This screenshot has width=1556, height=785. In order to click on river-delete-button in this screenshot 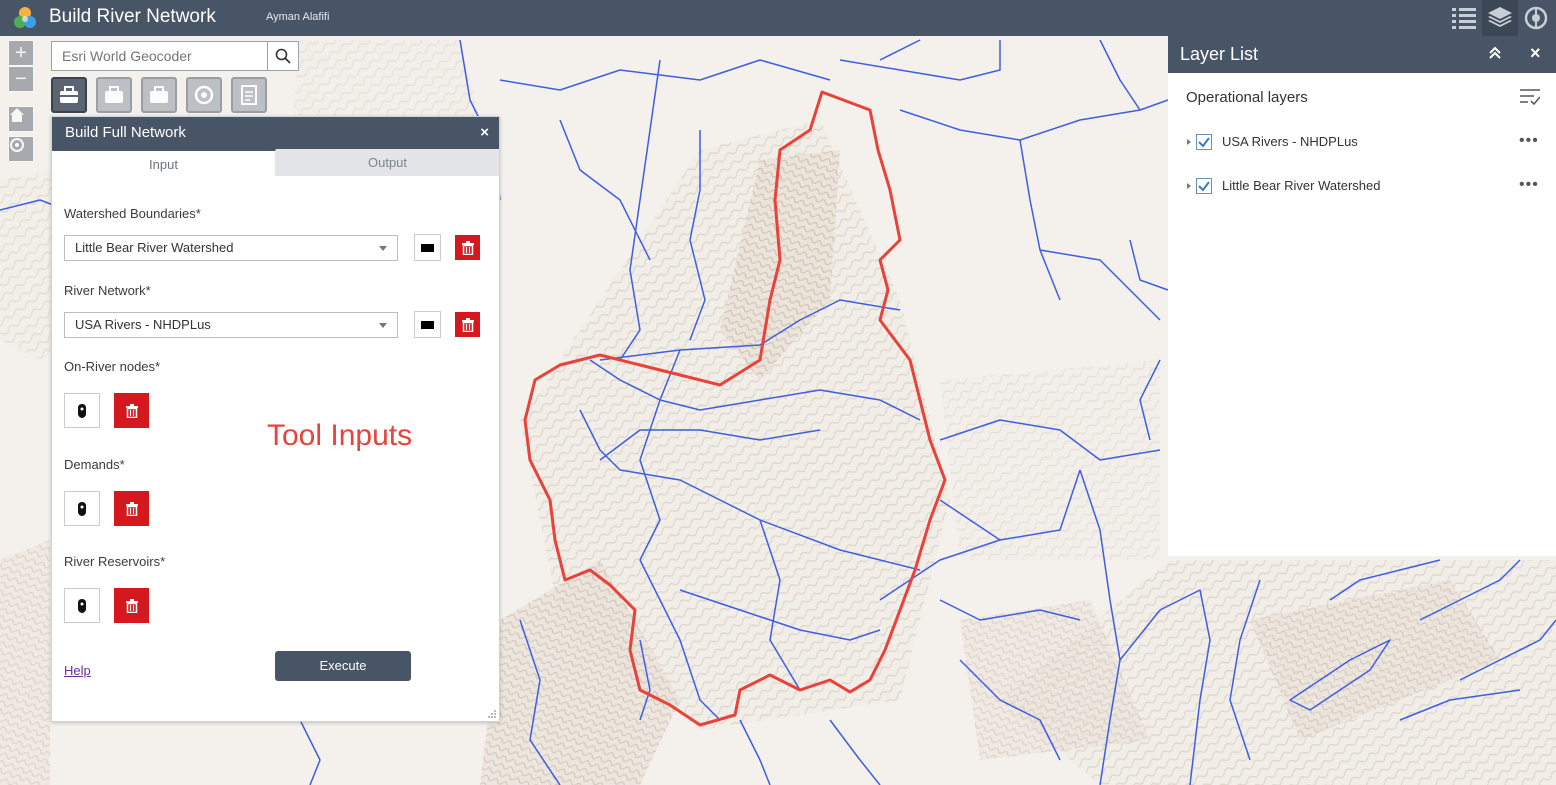, I will do `click(467, 324)`.